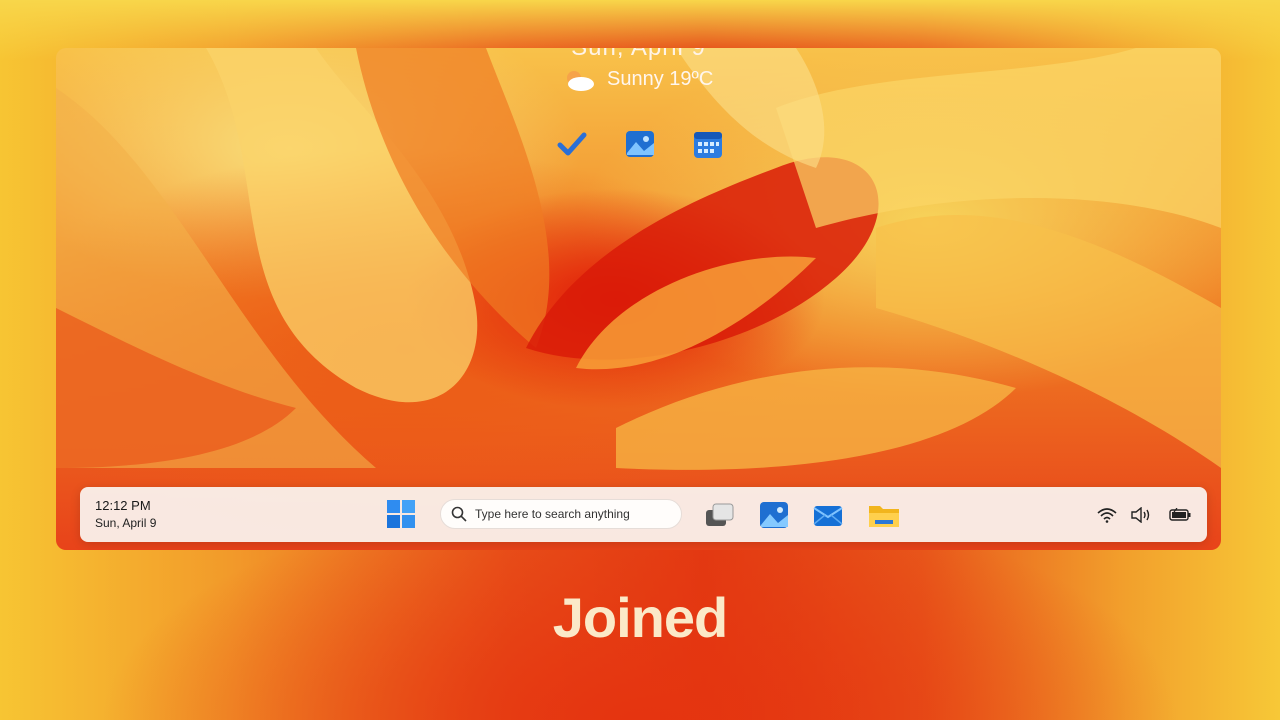  What do you see at coordinates (638, 55) in the screenshot?
I see `lockscreen-date: Sun, April 9` at bounding box center [638, 55].